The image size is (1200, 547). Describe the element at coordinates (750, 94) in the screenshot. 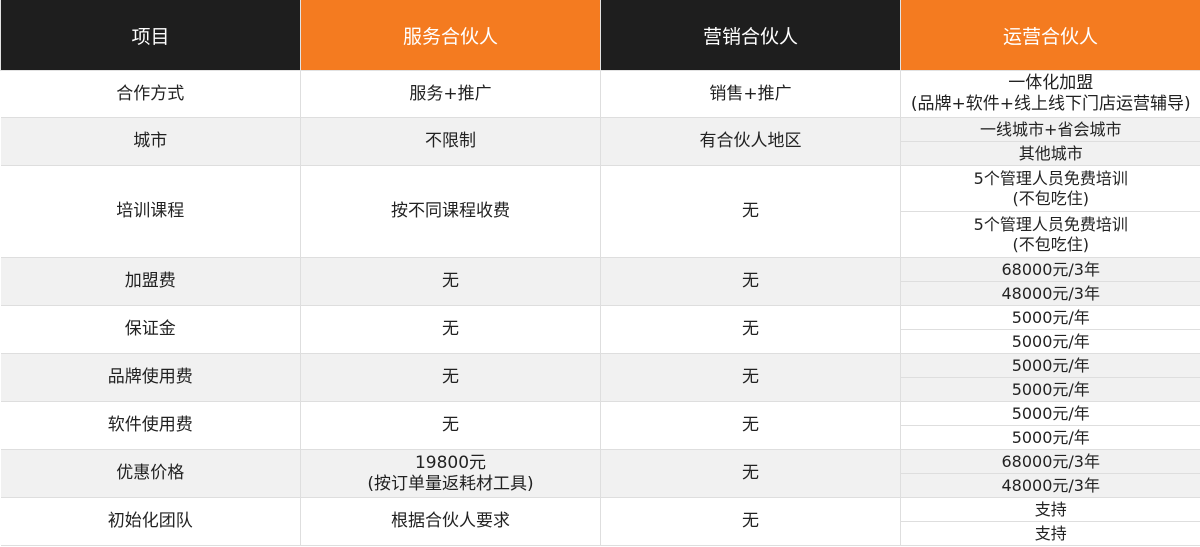

I see `cell-coop-marketing: 销售+推广` at that location.